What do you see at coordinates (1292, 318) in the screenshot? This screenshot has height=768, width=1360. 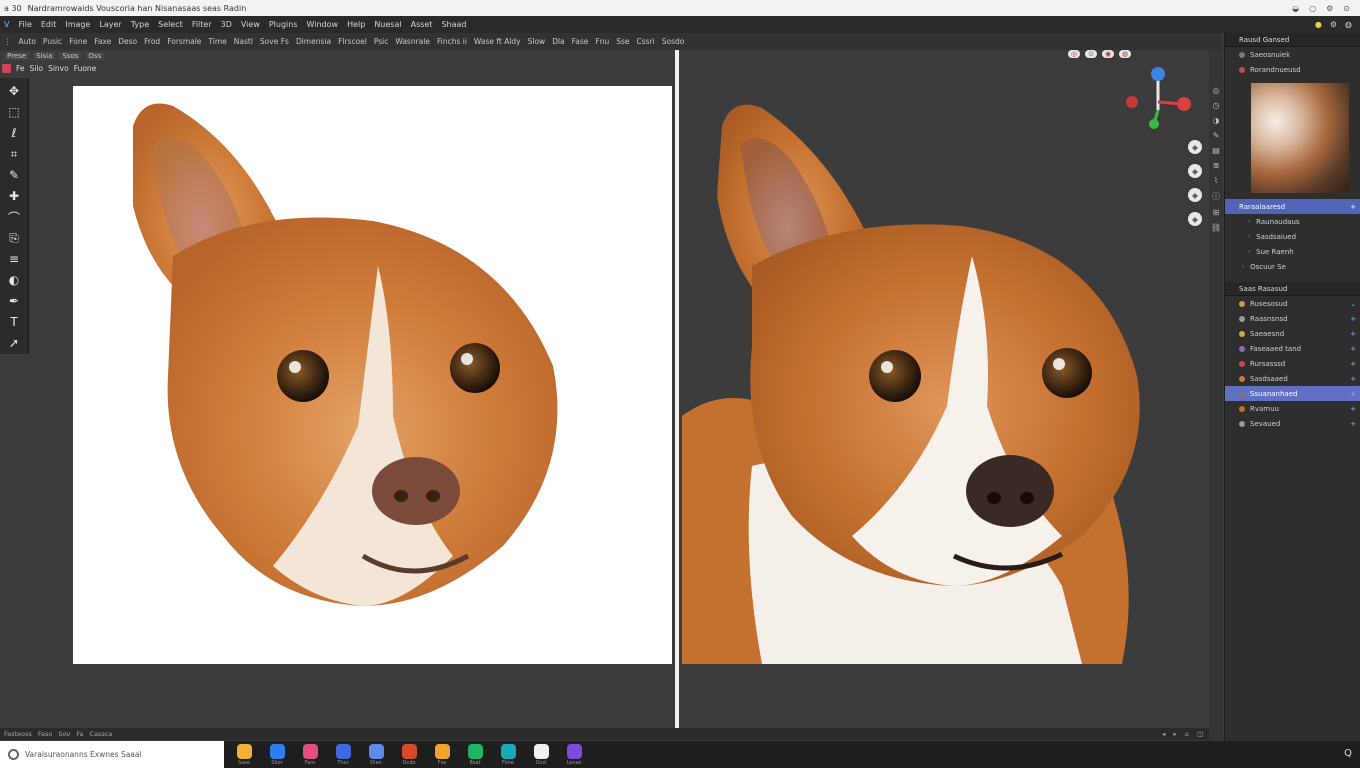 I see `prop-row: Raasnsnsd +` at bounding box center [1292, 318].